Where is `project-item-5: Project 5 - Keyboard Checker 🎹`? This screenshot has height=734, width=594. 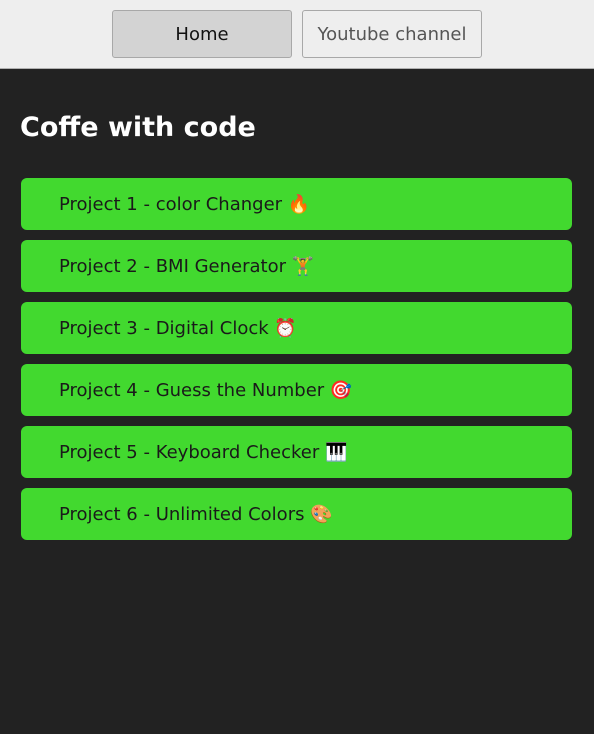 project-item-5: Project 5 - Keyboard Checker 🎹 is located at coordinates (296, 452).